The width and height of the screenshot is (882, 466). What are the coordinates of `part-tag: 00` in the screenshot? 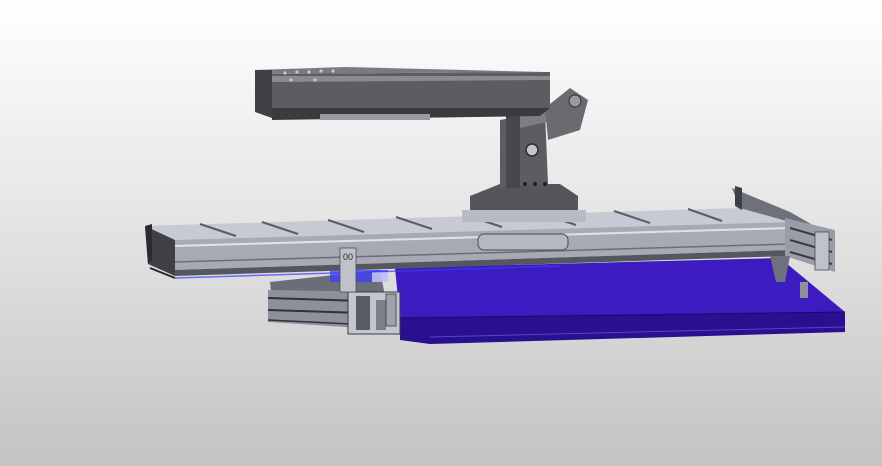 It's located at (348, 257).